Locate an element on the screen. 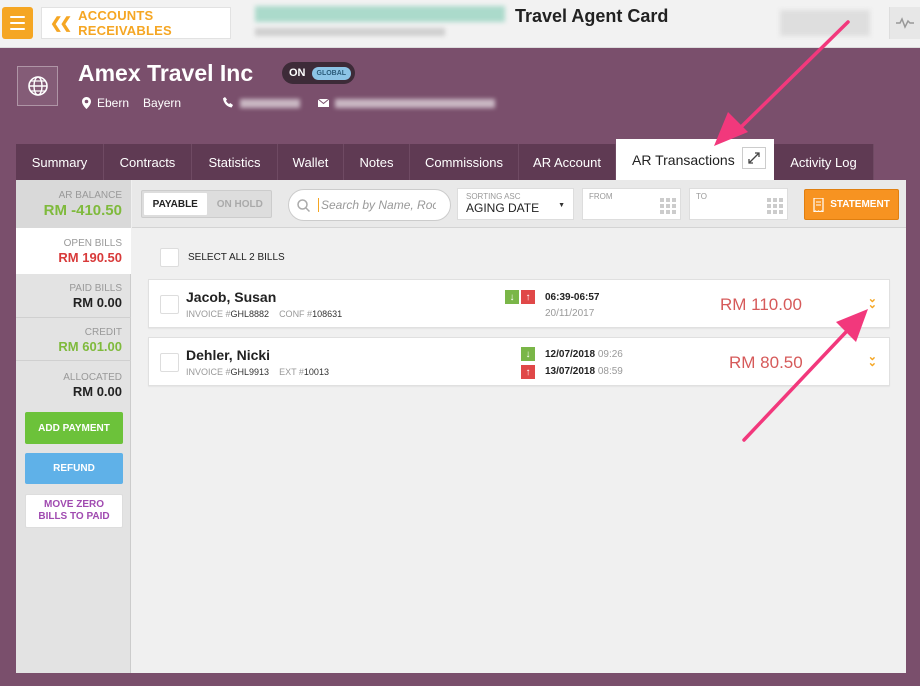 Image resolution: width=920 pixels, height=686 pixels. receipt-icon is located at coordinates (818, 204).